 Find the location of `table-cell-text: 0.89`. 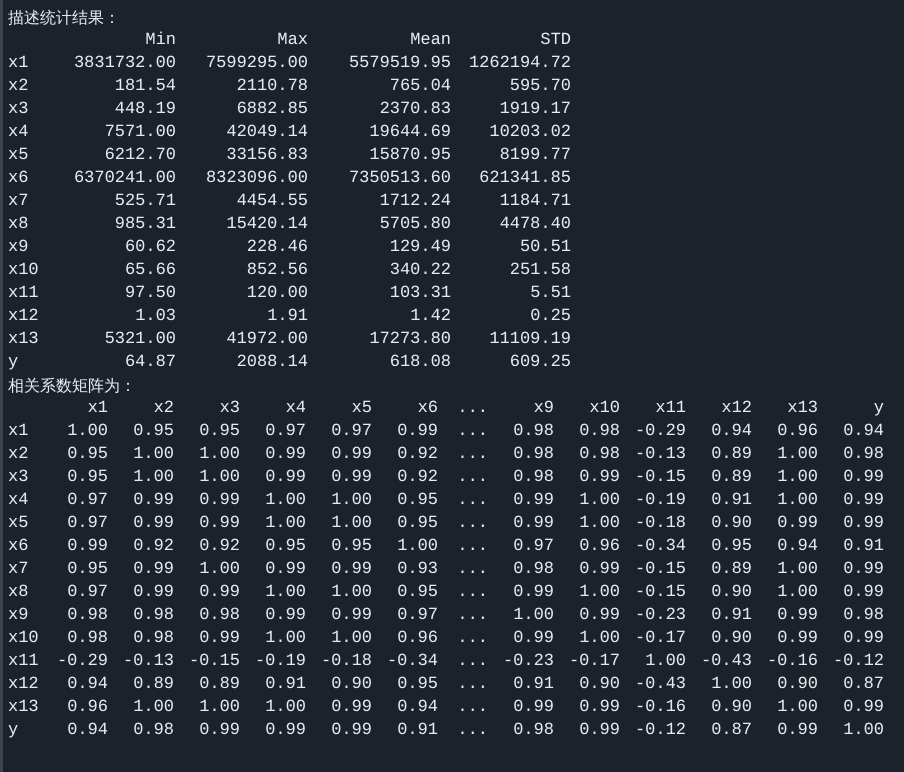

table-cell-text: 0.89 is located at coordinates (731, 478).